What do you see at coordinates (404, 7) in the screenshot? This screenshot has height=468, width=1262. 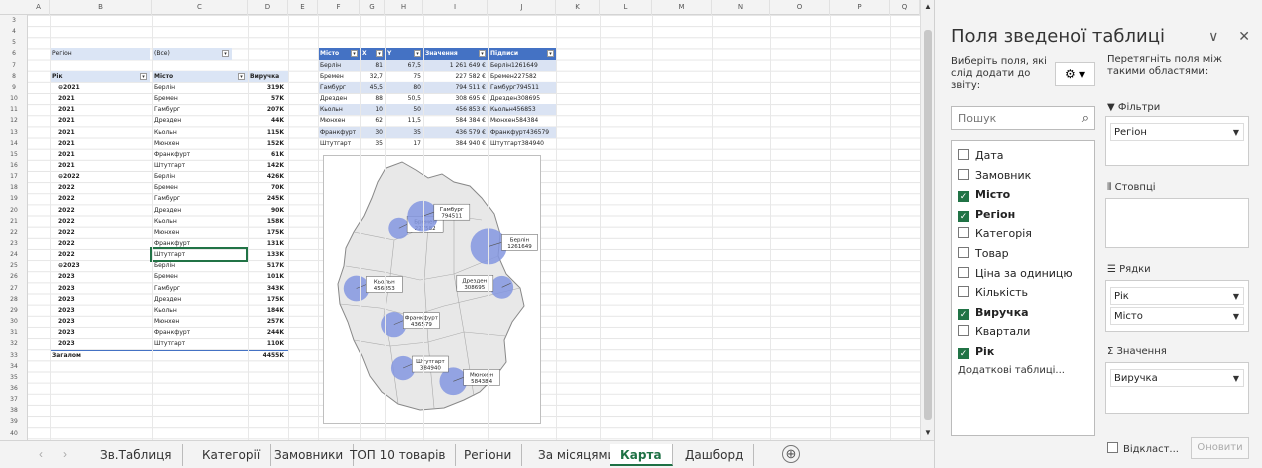 I see `column-header: H` at bounding box center [404, 7].